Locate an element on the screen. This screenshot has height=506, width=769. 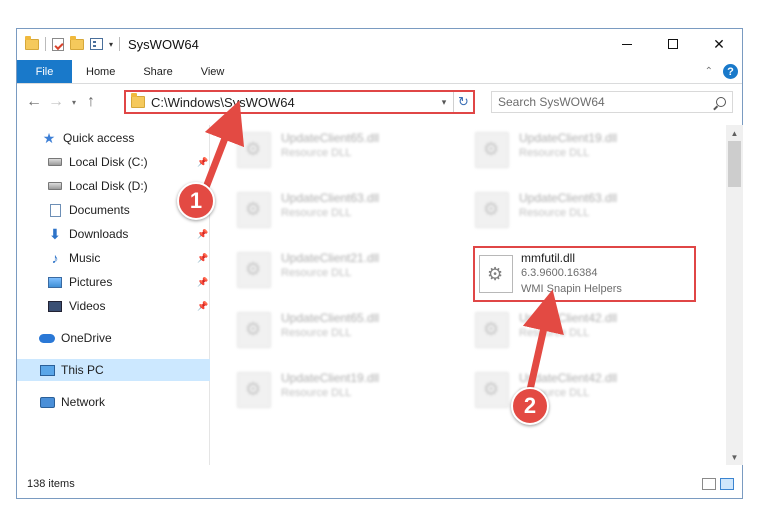
close-icon: ✕ is located at coordinates (719, 43).